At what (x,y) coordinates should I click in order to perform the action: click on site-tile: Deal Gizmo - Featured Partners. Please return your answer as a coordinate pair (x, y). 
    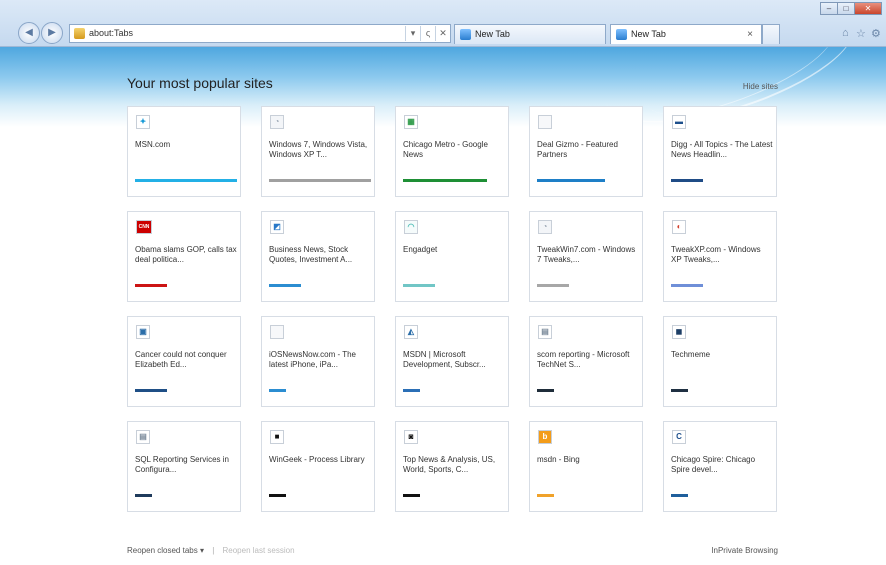
    Looking at the image, I should click on (586, 151).